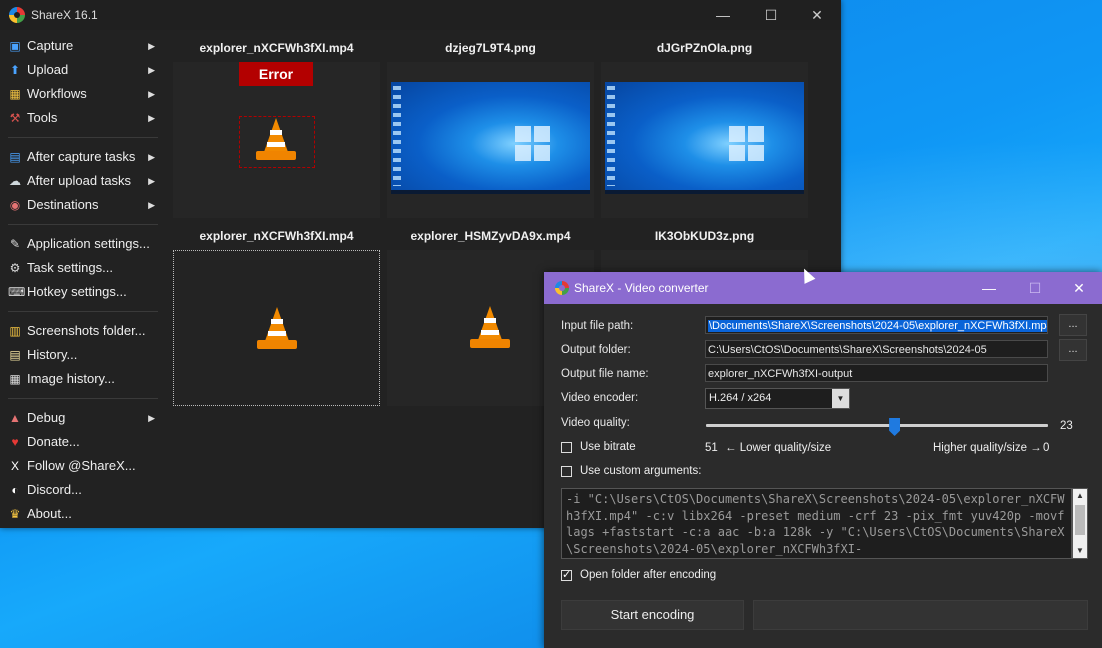 This screenshot has height=648, width=1102. I want to click on menu-item-workflows: ▦ Workflows ▶, so click(84, 94).